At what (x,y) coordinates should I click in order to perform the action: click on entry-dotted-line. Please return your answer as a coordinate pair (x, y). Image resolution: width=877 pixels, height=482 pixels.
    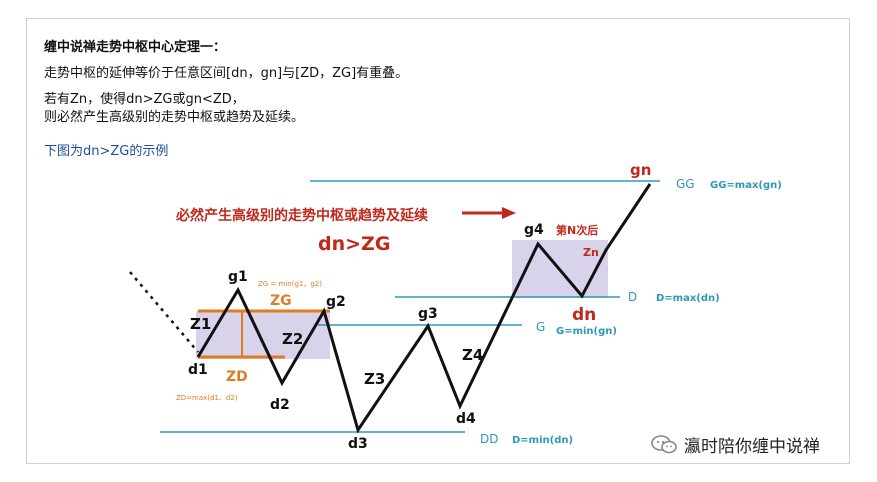
    Looking at the image, I should click on (164, 312).